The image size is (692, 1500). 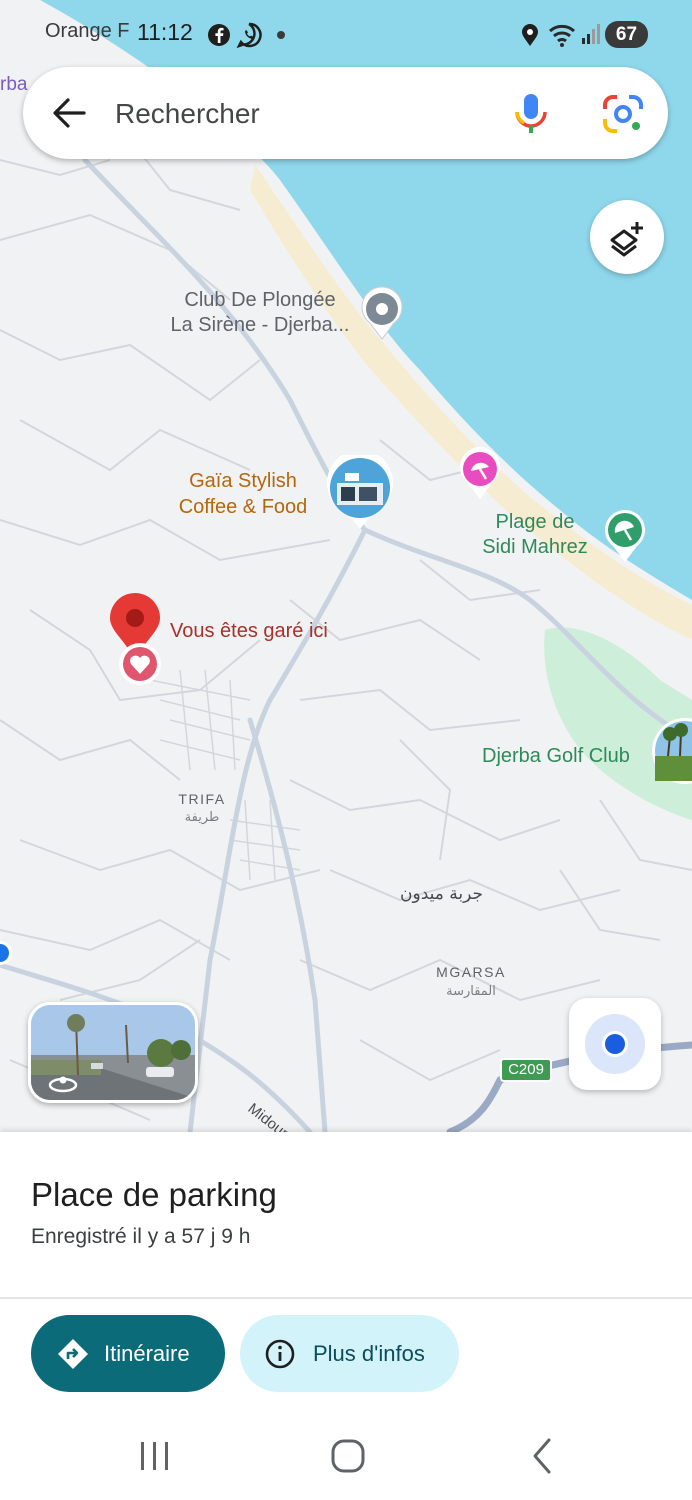 I want to click on my-location-icon, so click(x=615, y=1044).